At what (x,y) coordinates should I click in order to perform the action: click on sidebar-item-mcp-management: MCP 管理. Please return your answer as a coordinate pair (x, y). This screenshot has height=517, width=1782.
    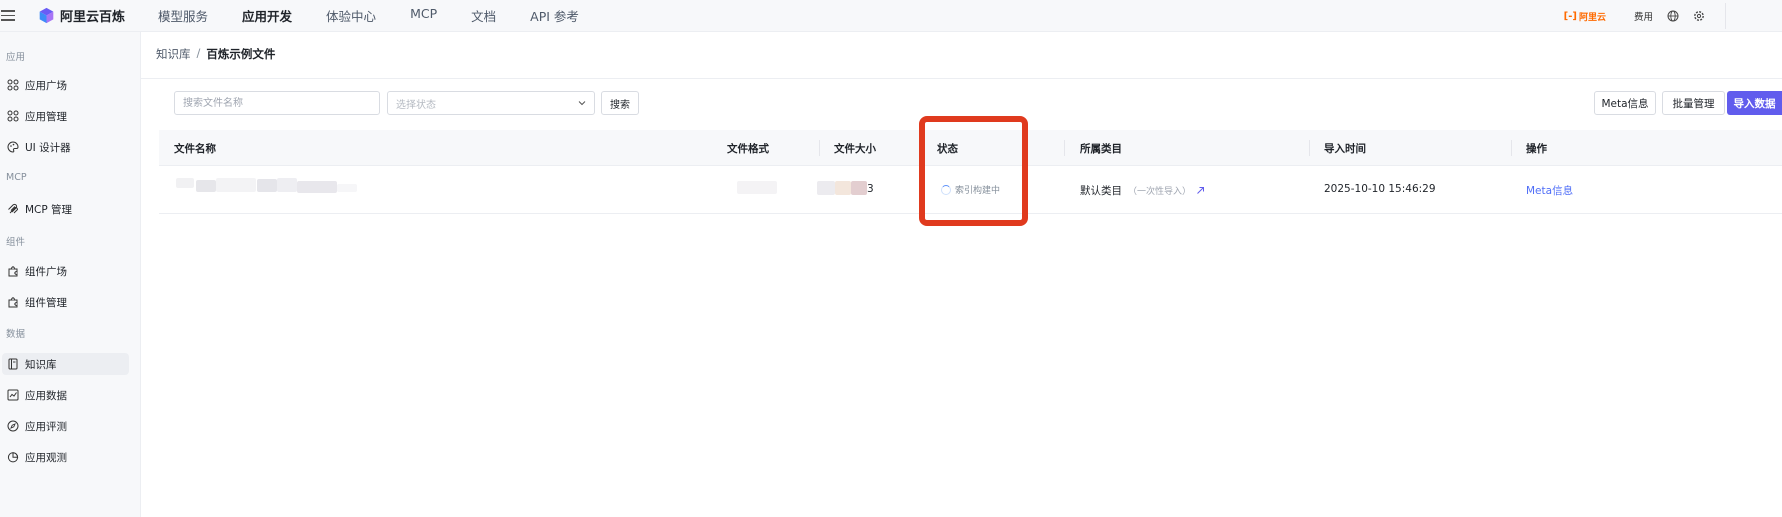
    Looking at the image, I should click on (65, 209).